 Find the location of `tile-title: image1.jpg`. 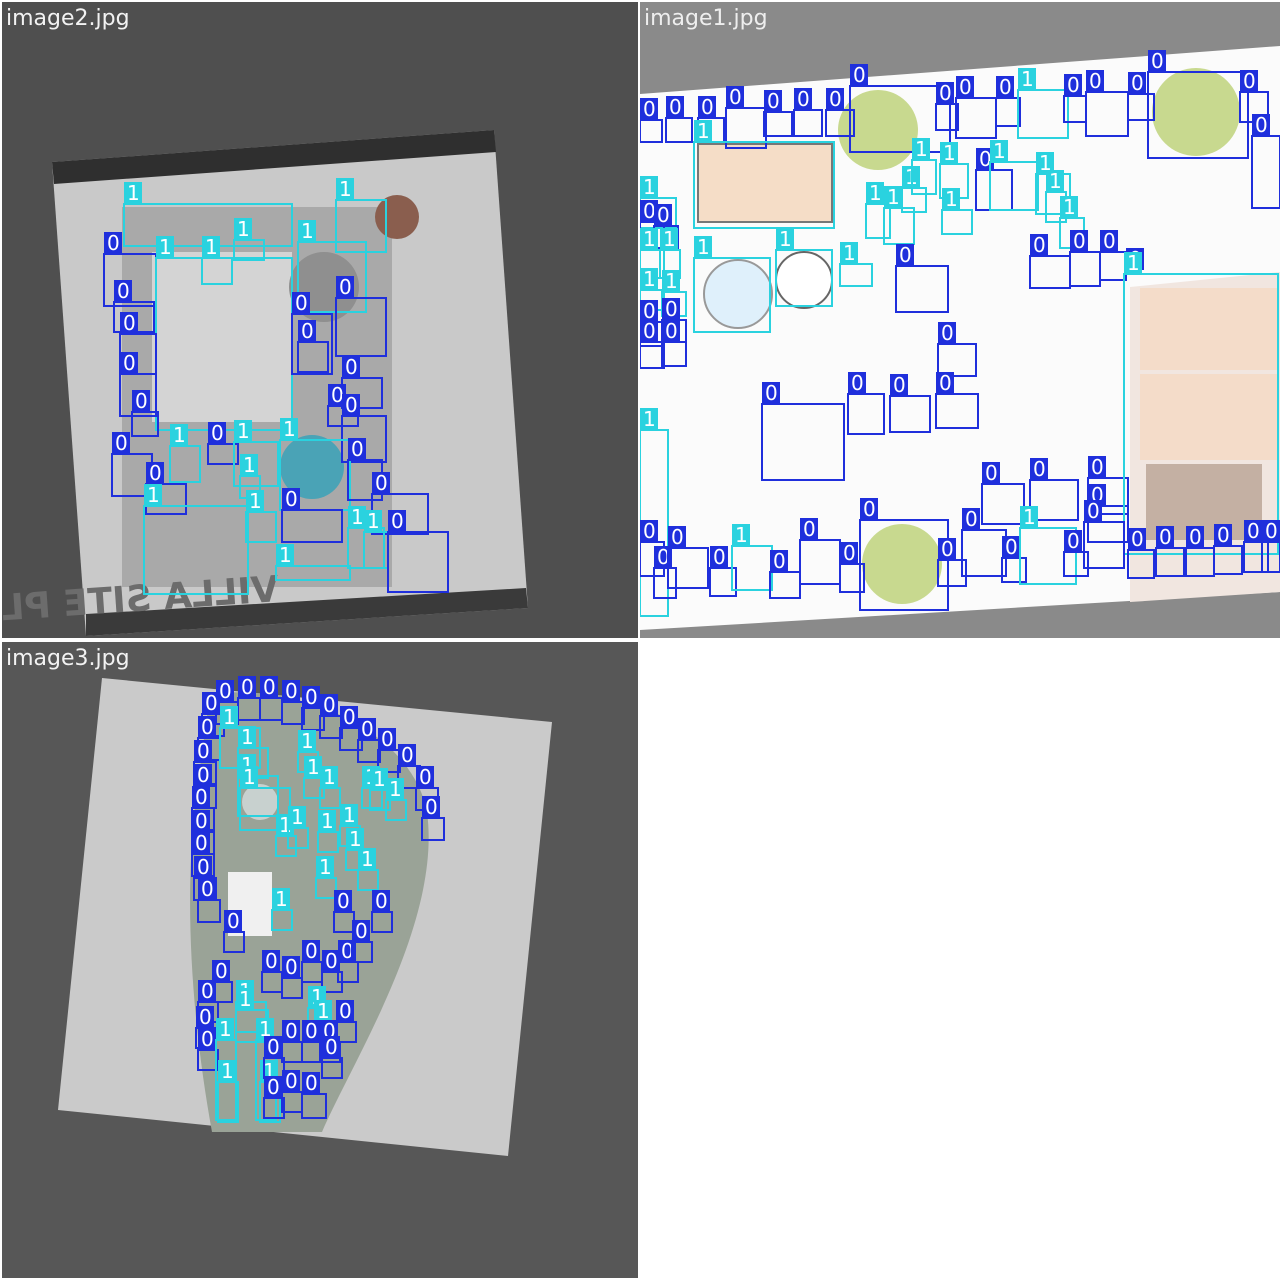

tile-title: image1.jpg is located at coordinates (706, 18).